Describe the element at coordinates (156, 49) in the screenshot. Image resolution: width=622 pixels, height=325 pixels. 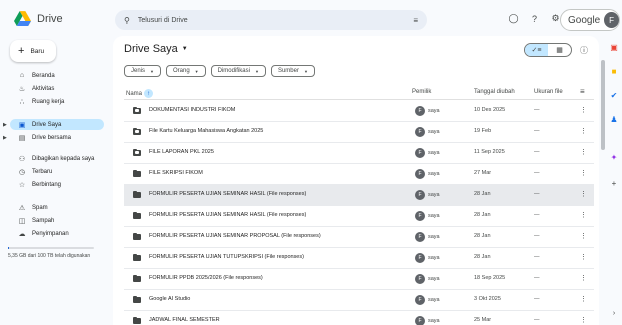
I see `page-title: Drive Saya ▼` at that location.